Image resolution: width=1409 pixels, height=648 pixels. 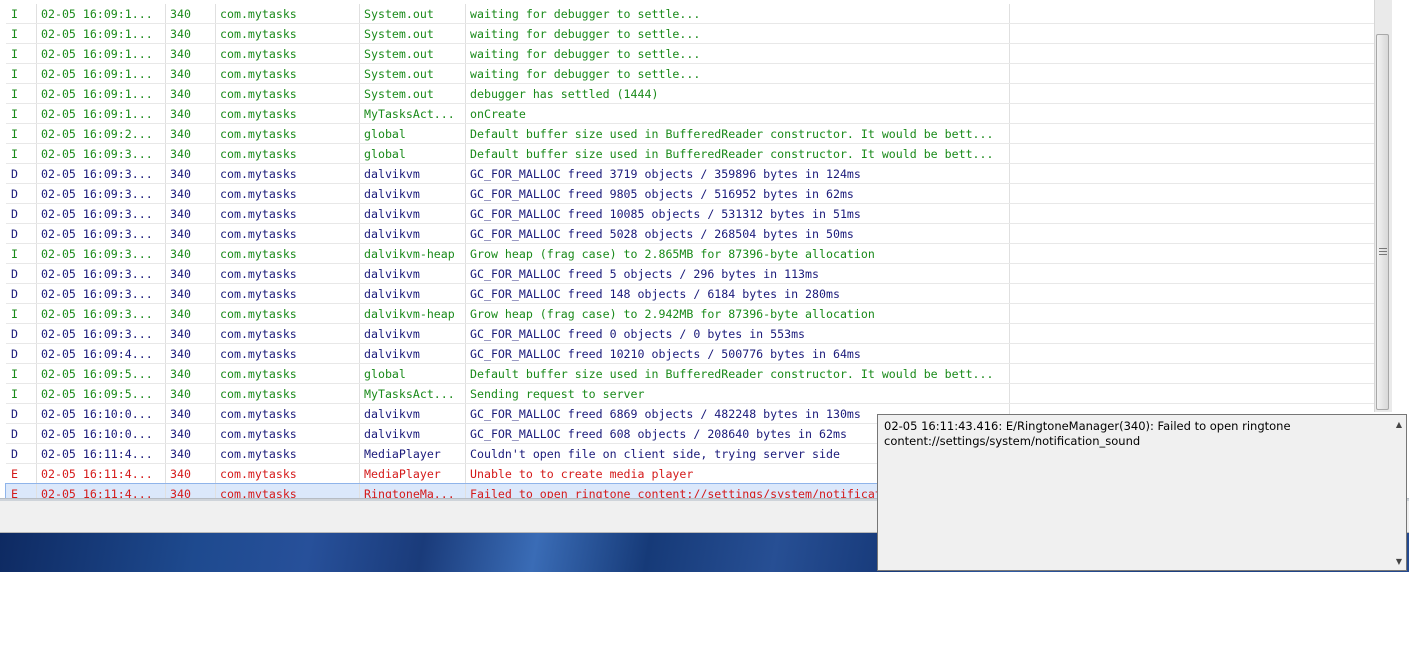 I want to click on grip-icon, so click(x=1383, y=252).